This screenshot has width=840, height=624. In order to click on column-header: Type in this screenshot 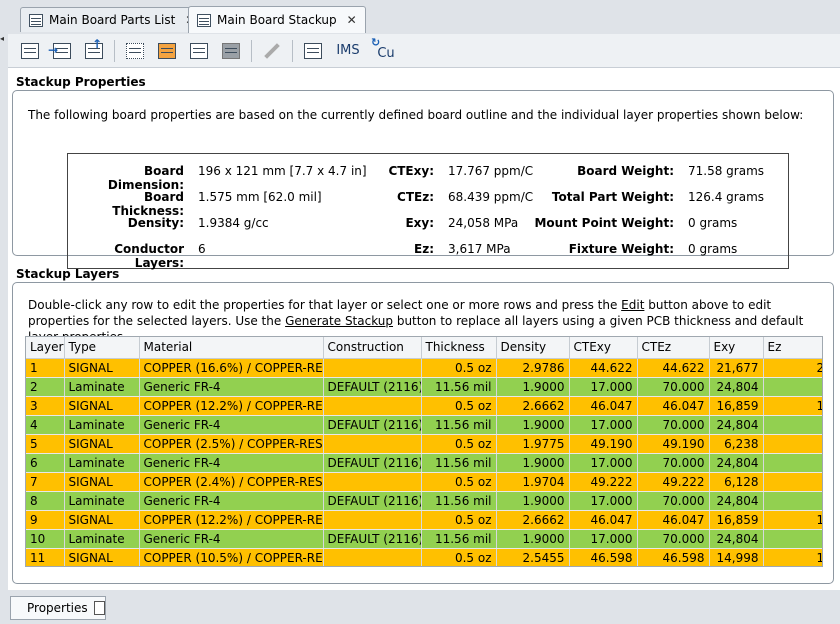, I will do `click(102, 348)`.